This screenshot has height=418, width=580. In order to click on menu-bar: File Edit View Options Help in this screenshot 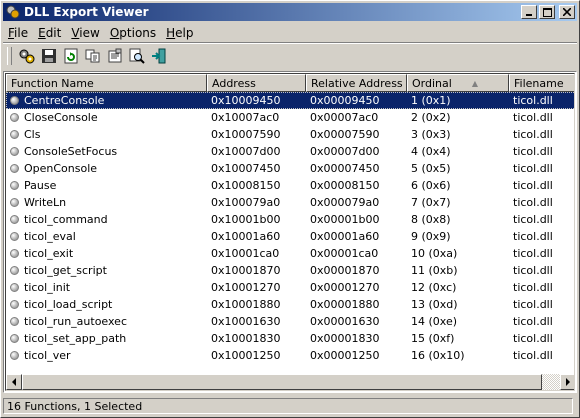, I will do `click(290, 32)`.